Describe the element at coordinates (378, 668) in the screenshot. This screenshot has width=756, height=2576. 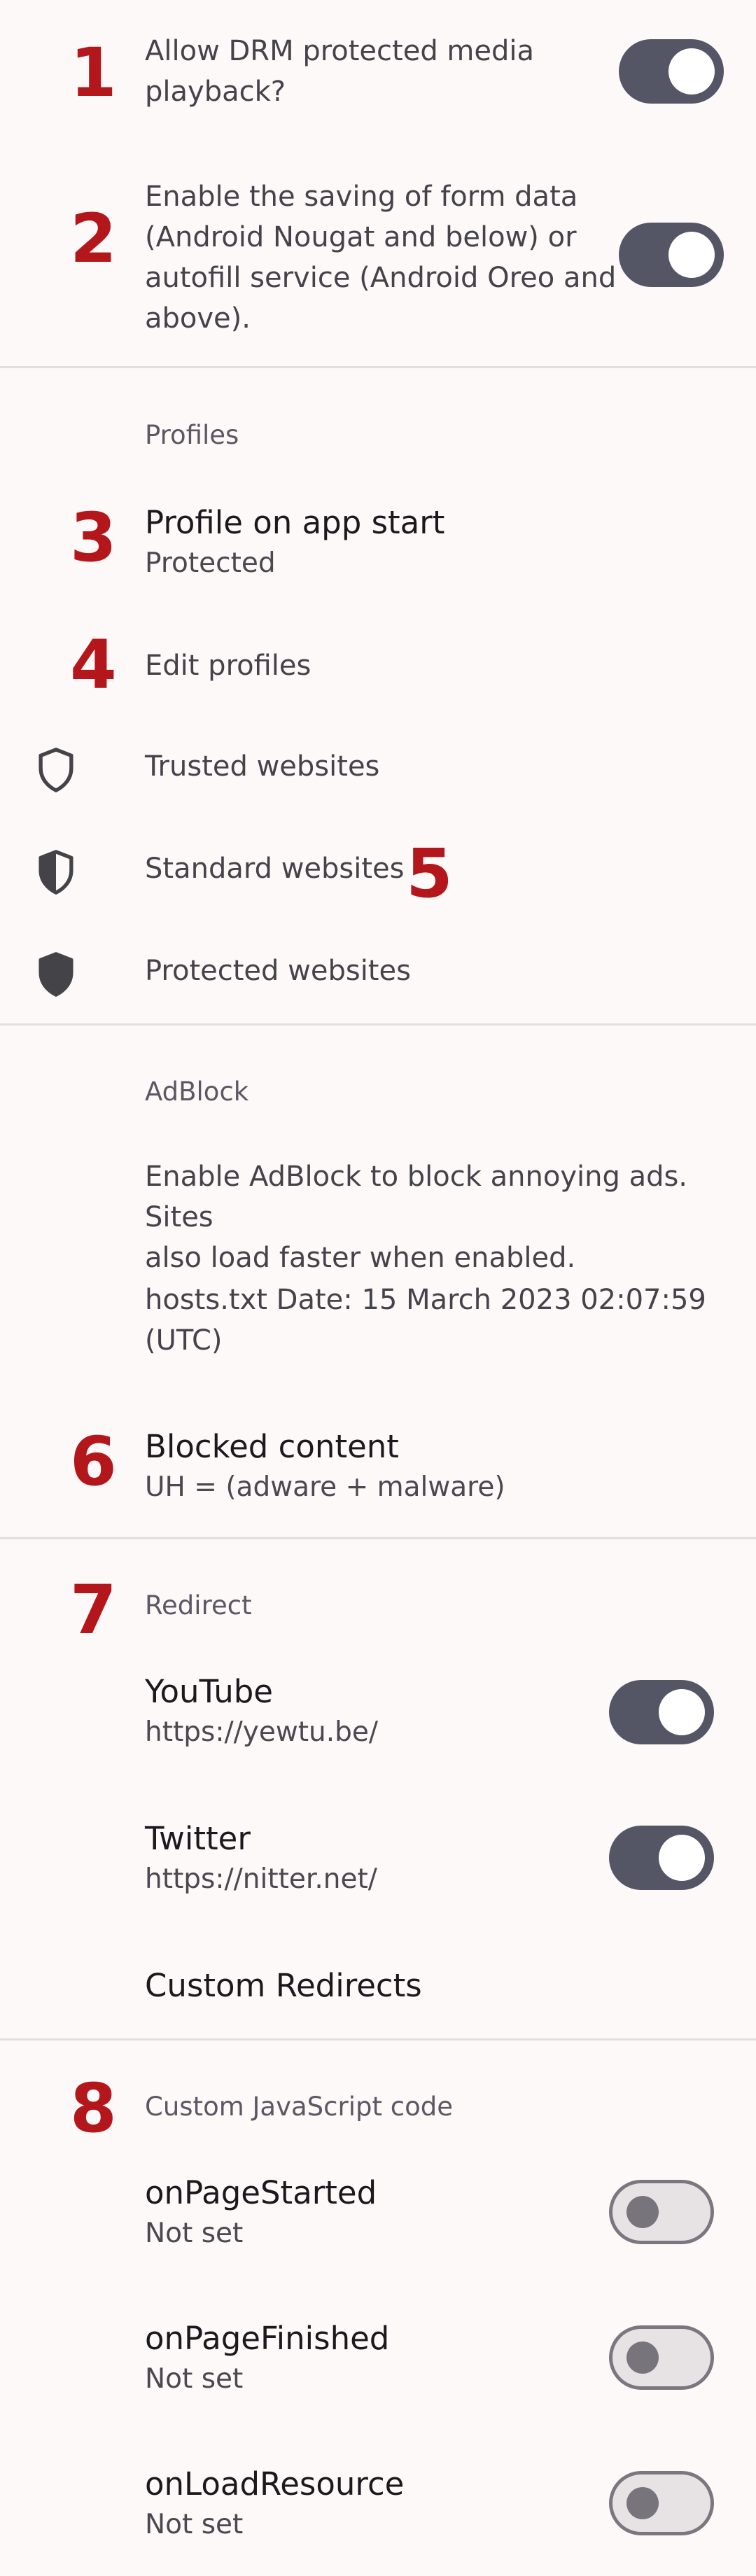
I see `edit-profiles-row: Edit profiles` at that location.